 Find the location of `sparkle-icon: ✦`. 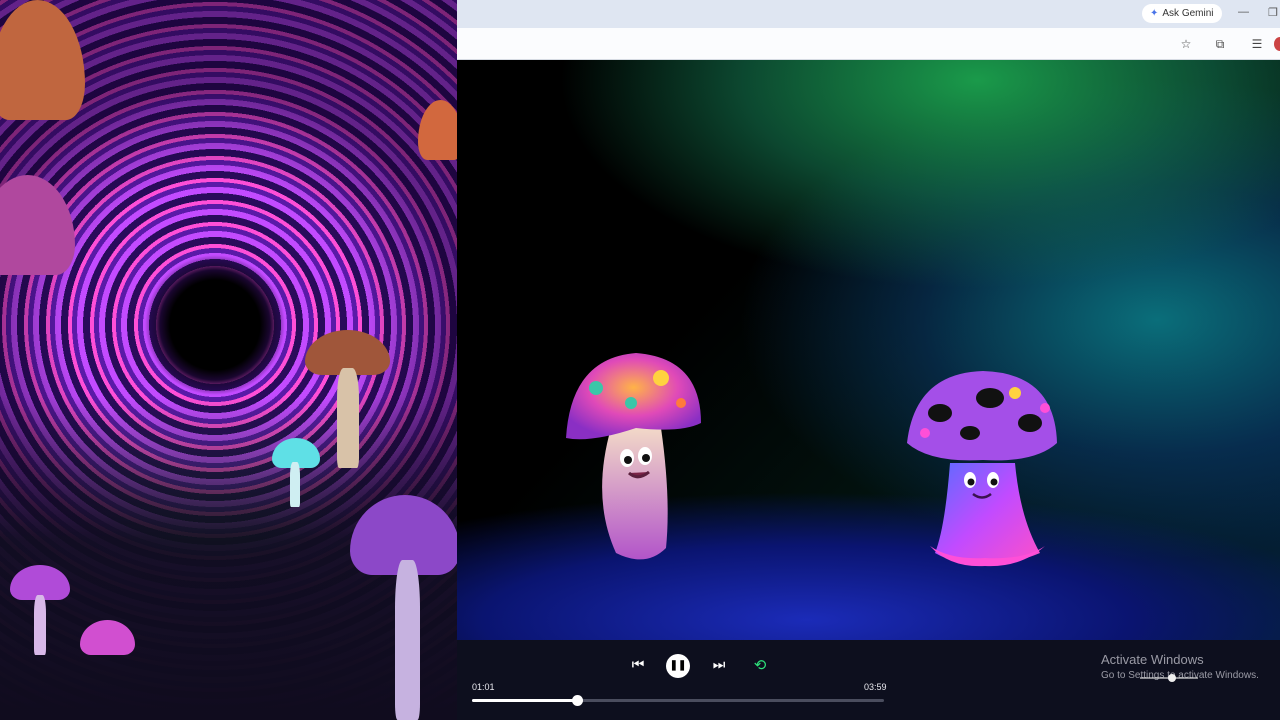

sparkle-icon: ✦ is located at coordinates (1154, 13).